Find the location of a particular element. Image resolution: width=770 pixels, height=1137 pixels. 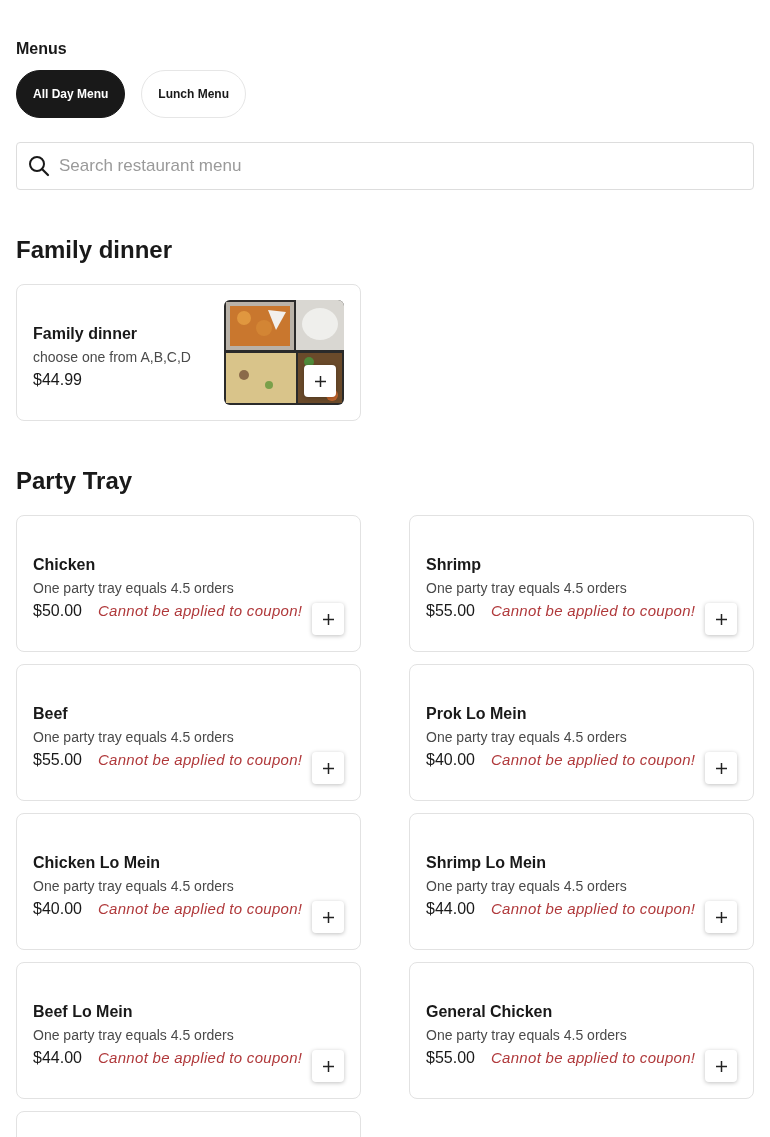

item-price: $44.99 is located at coordinates (57, 379).